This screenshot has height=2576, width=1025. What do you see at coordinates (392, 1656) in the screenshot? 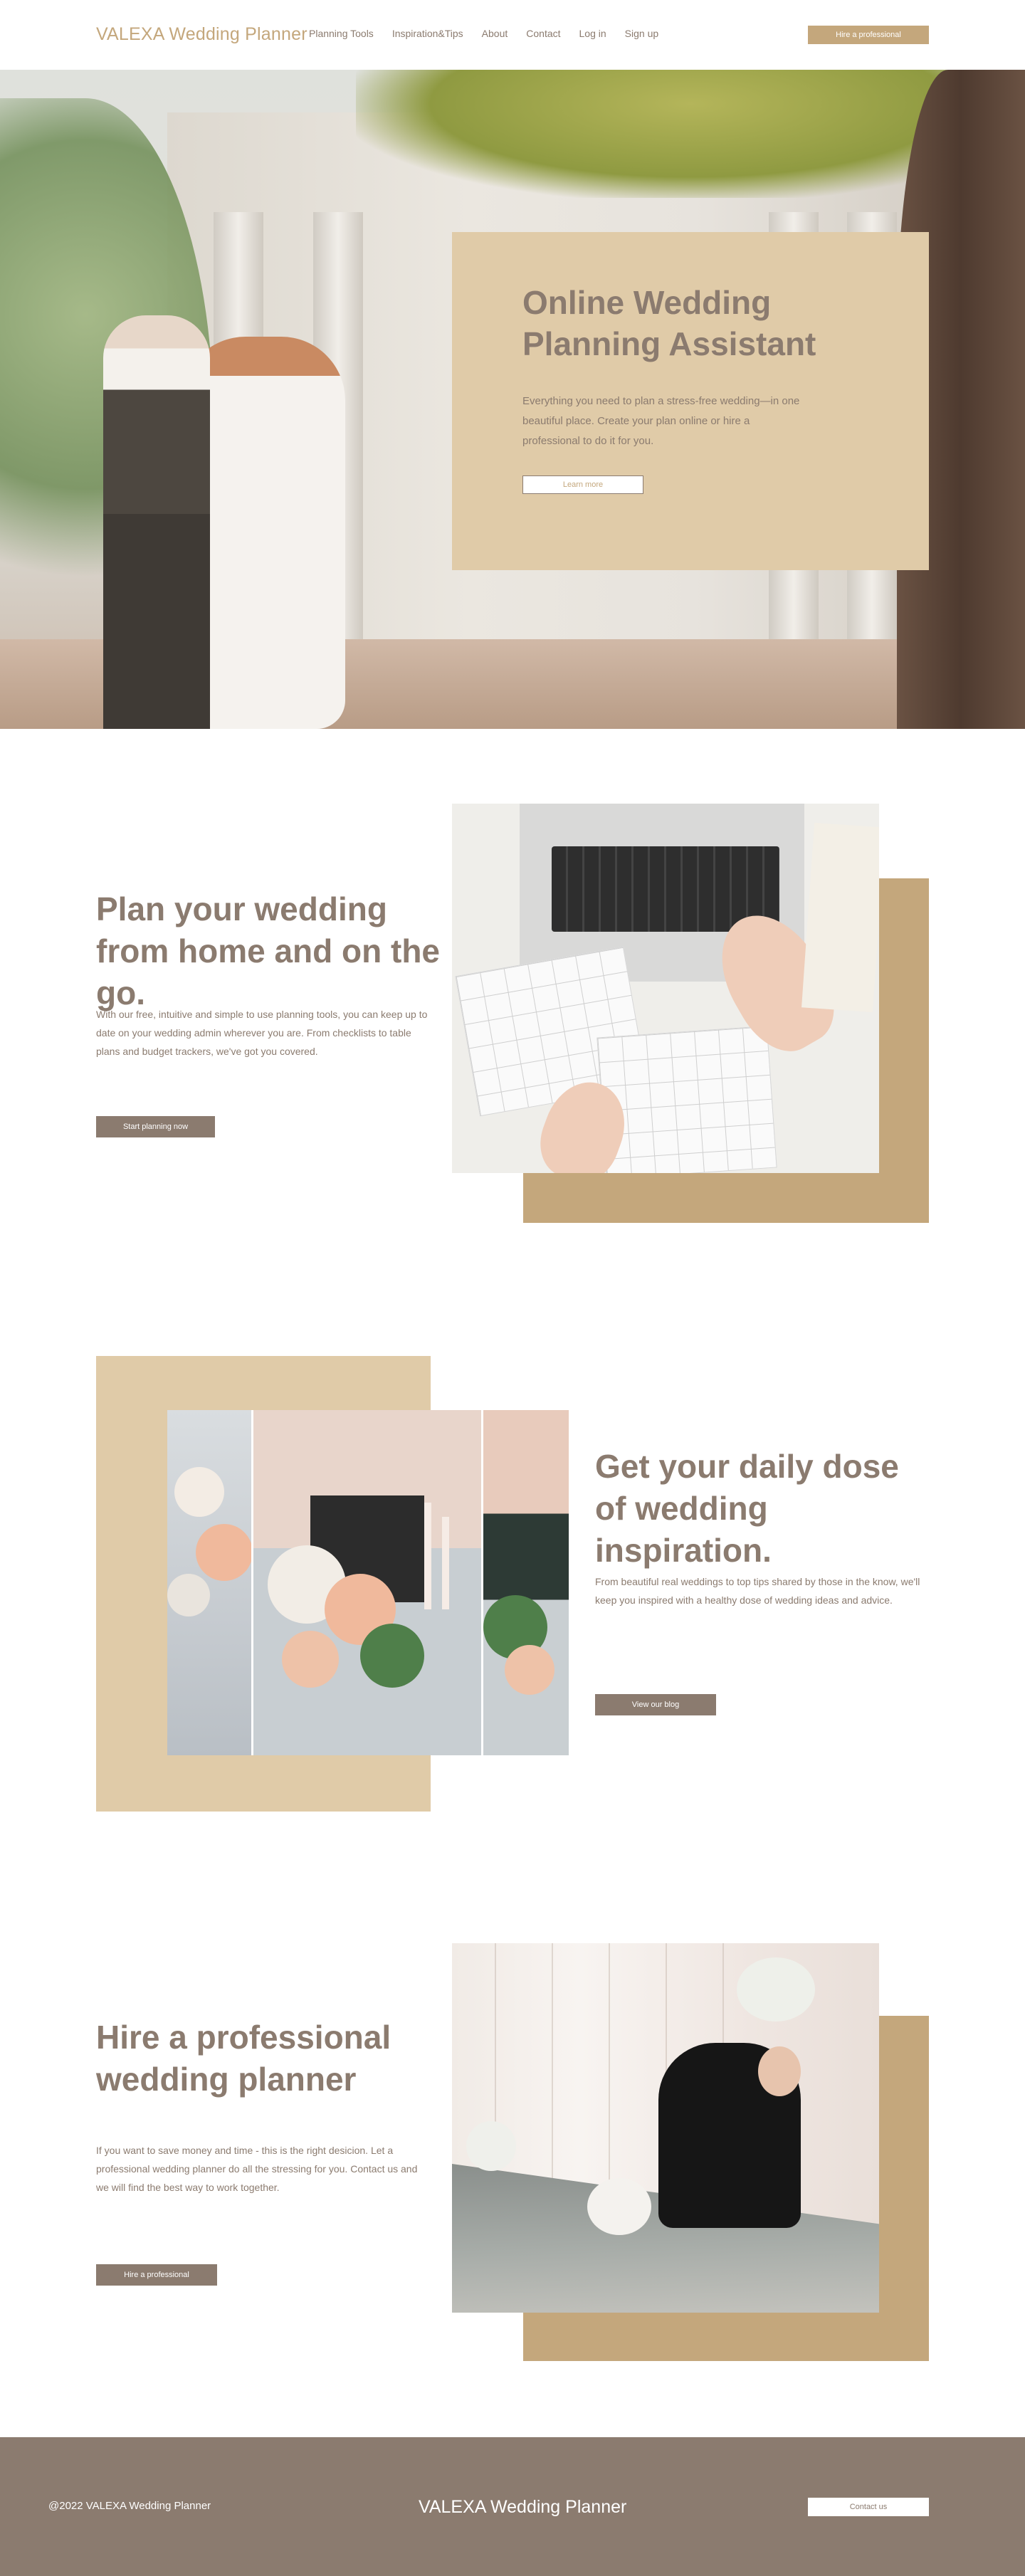
I see `leaves` at bounding box center [392, 1656].